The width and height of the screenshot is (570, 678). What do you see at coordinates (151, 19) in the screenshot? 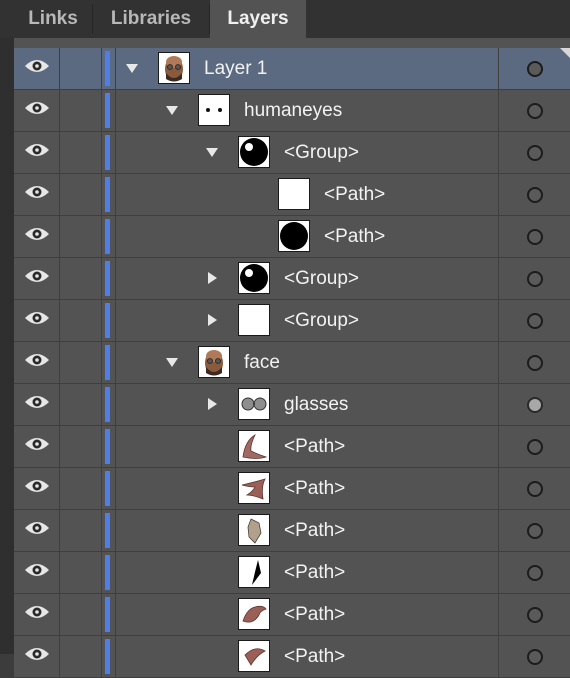
I see `tab-libraries: Libraries` at bounding box center [151, 19].